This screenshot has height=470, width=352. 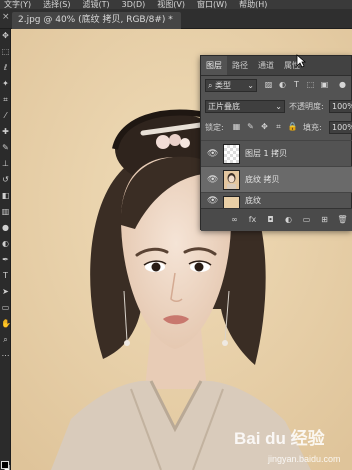 What do you see at coordinates (266, 154) in the screenshot?
I see `layer-name: 图层 1 拷贝` at bounding box center [266, 154].